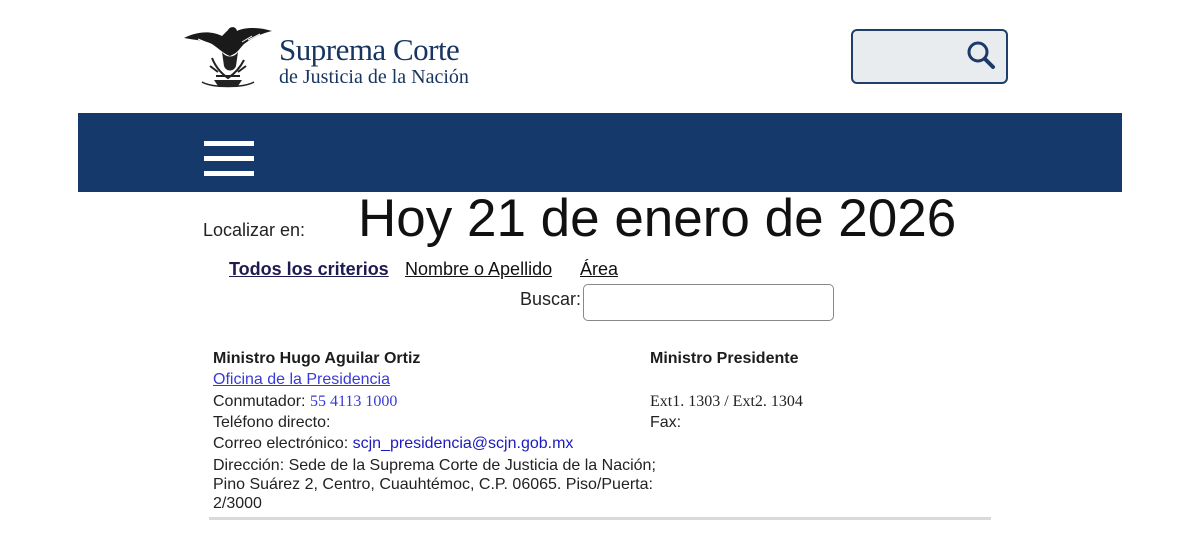 This screenshot has height=552, width=1200. I want to click on telefono-label: Teléfono directo:, so click(272, 422).